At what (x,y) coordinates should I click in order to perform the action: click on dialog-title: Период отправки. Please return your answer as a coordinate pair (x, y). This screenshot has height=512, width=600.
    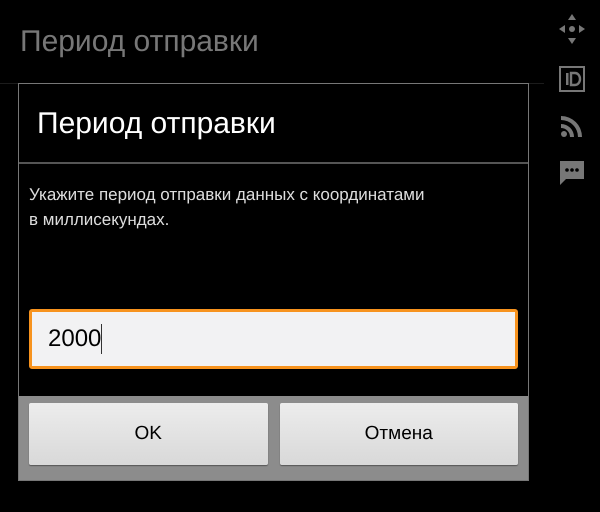
    Looking at the image, I should click on (156, 124).